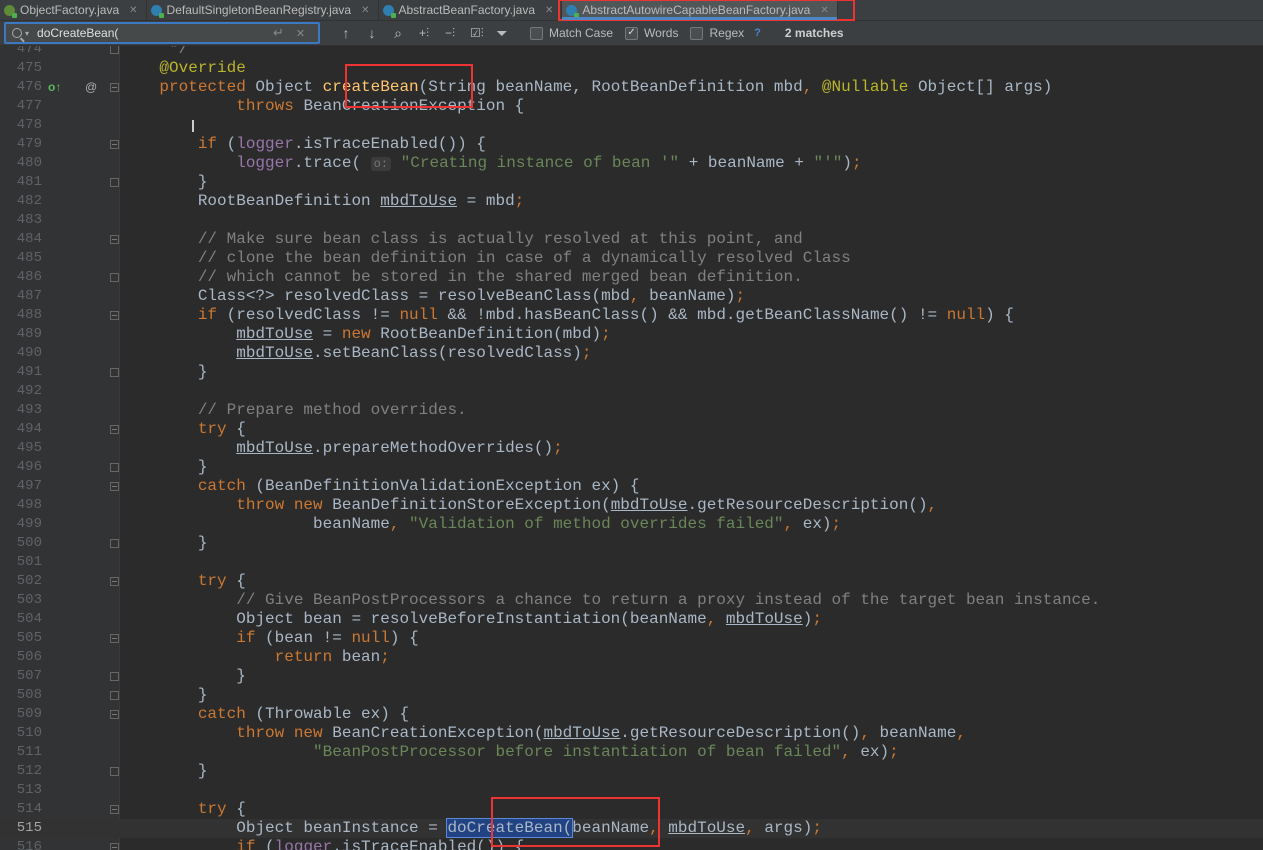  Describe the element at coordinates (21, 844) in the screenshot. I see `line-number: 516` at that location.